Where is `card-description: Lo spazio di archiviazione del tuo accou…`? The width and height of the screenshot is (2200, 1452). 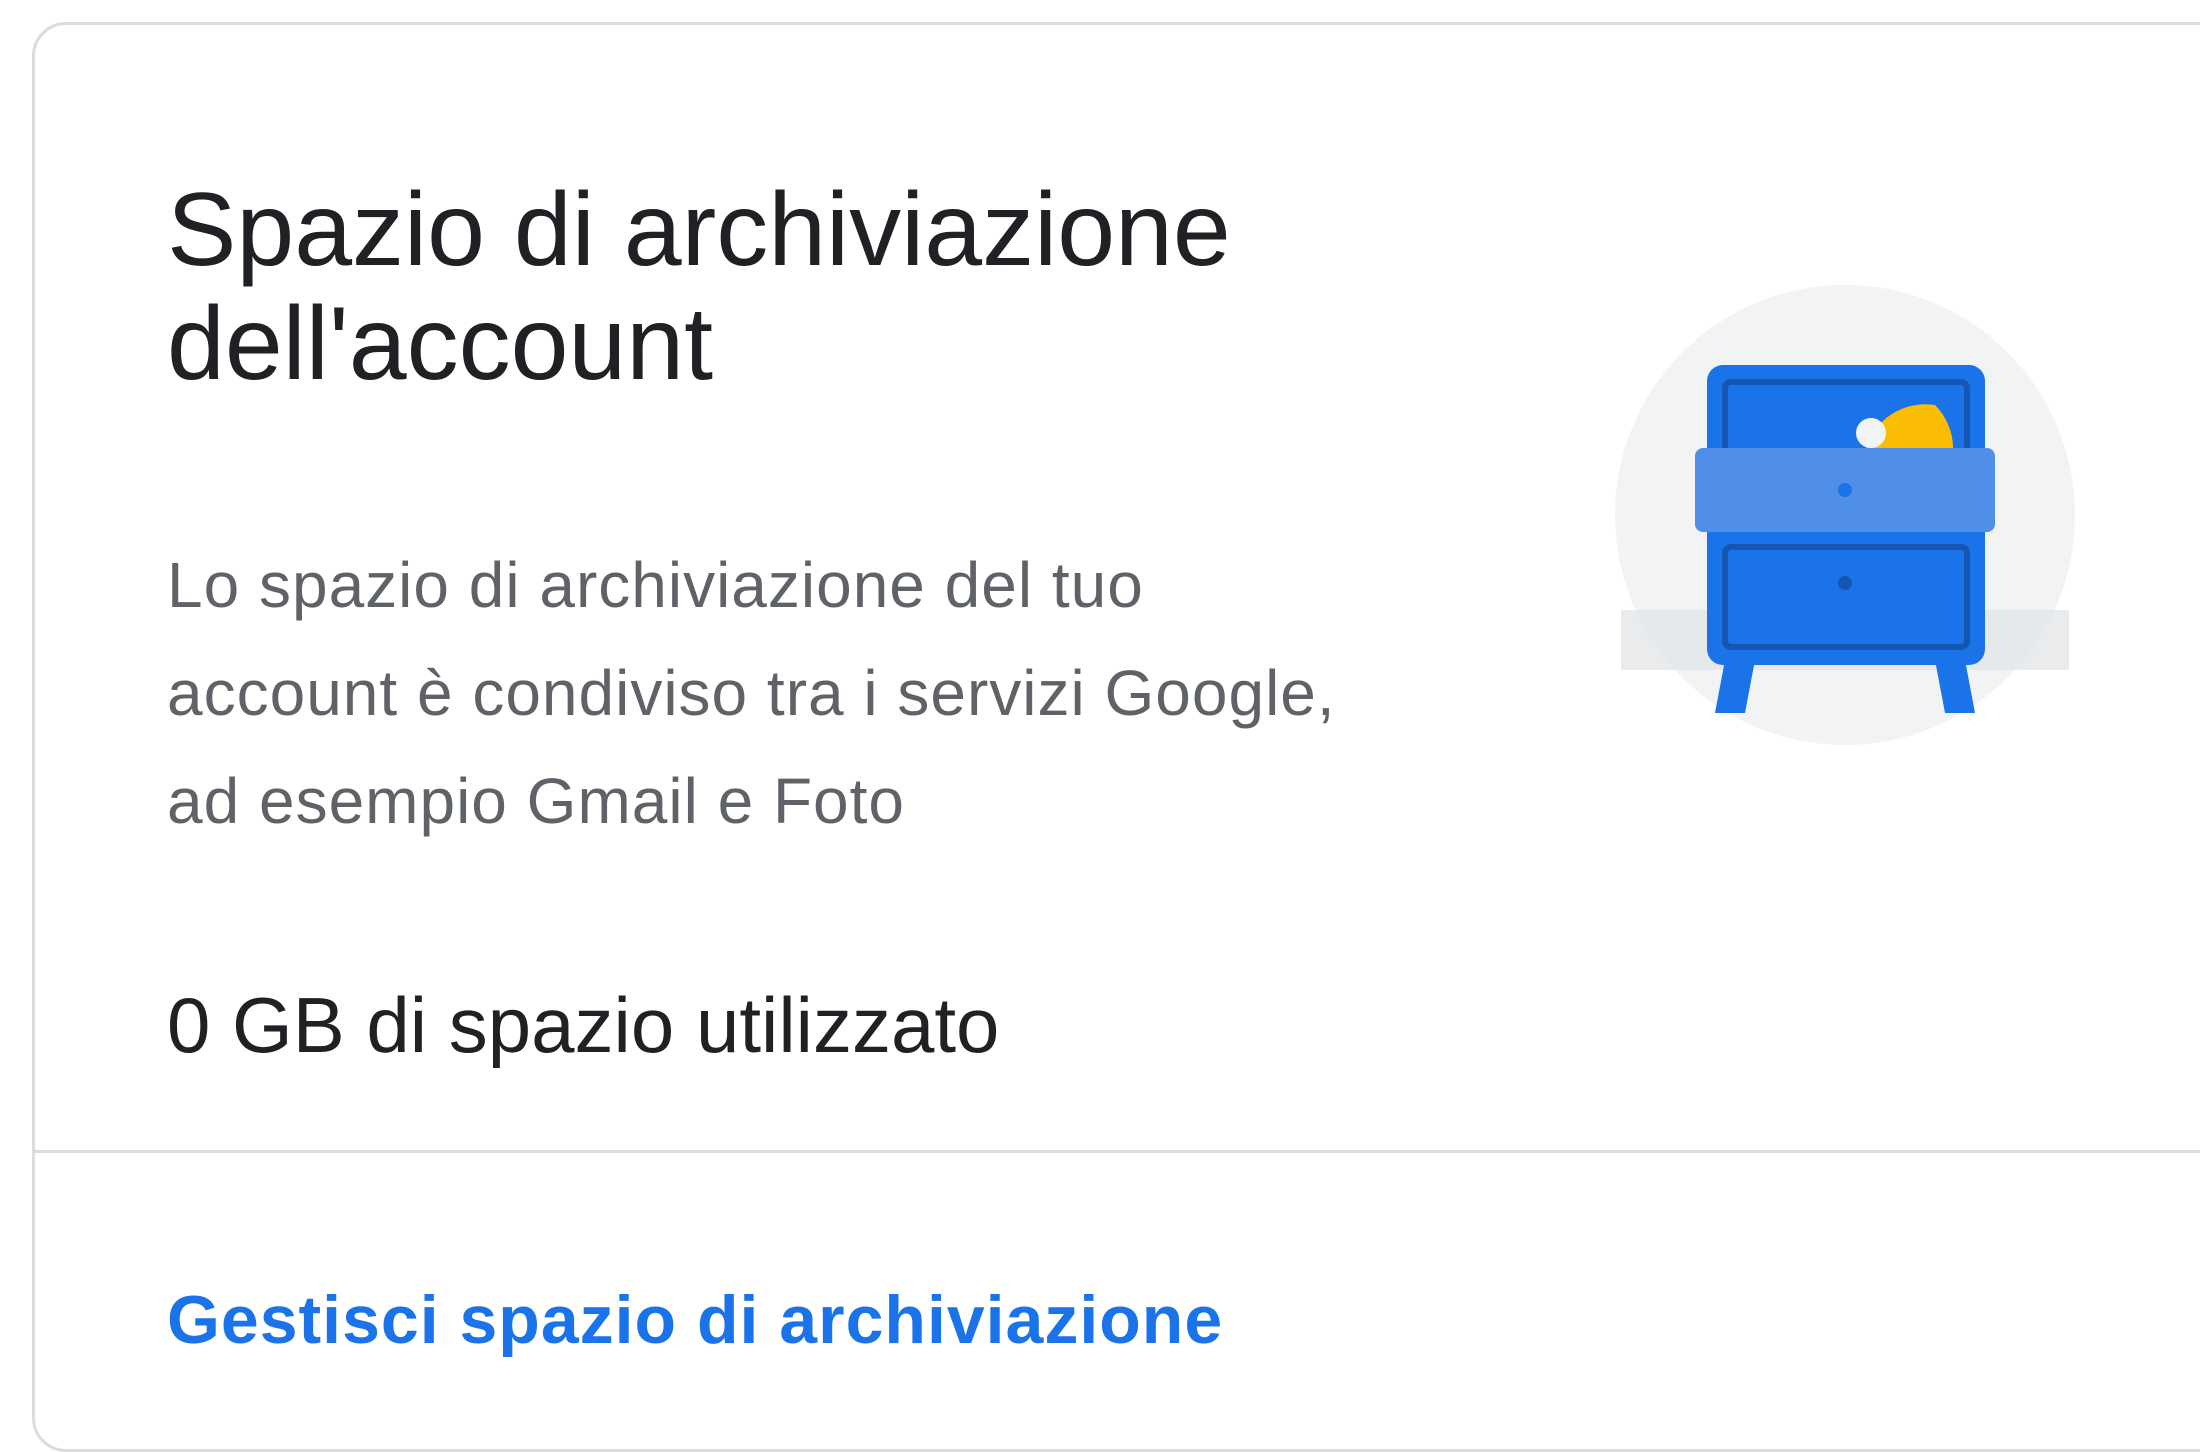 card-description: Lo spazio di archiviazione del tuo accou… is located at coordinates (751, 693).